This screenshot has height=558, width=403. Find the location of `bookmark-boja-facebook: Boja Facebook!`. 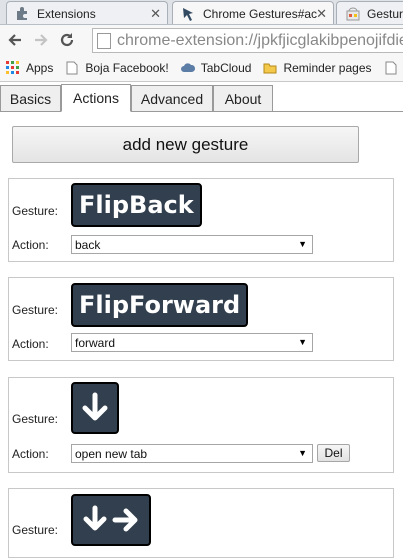

bookmark-boja-facebook: Boja Facebook! is located at coordinates (117, 68).